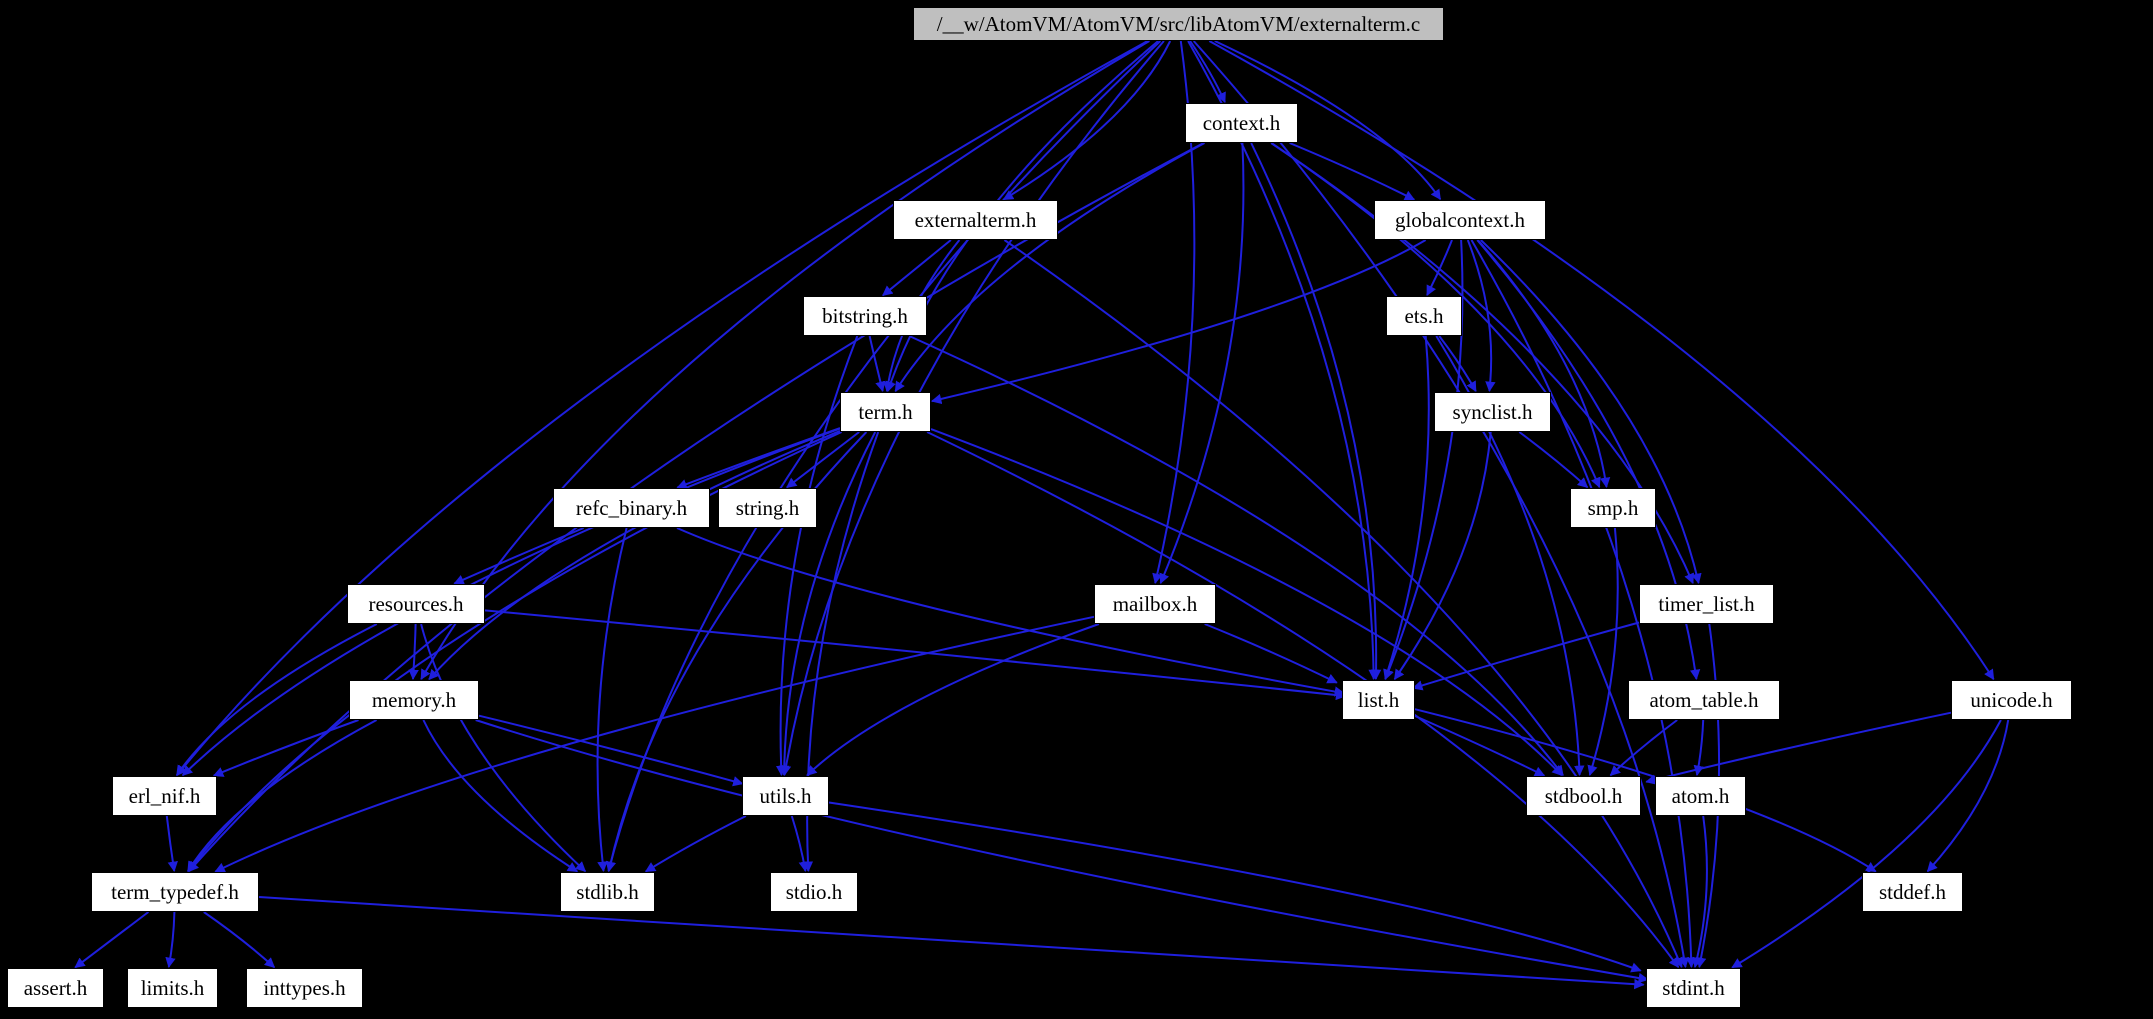 The height and width of the screenshot is (1019, 2153). Describe the element at coordinates (414, 700) in the screenshot. I see `graph-node-memory-h: memory.h` at that location.